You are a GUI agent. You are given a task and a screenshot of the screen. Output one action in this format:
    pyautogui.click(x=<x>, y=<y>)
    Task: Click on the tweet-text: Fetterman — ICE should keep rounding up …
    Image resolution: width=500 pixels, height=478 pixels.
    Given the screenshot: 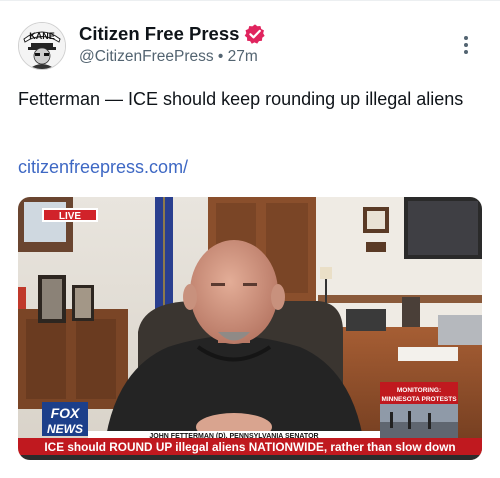 What is the action you would take?
    pyautogui.click(x=241, y=99)
    